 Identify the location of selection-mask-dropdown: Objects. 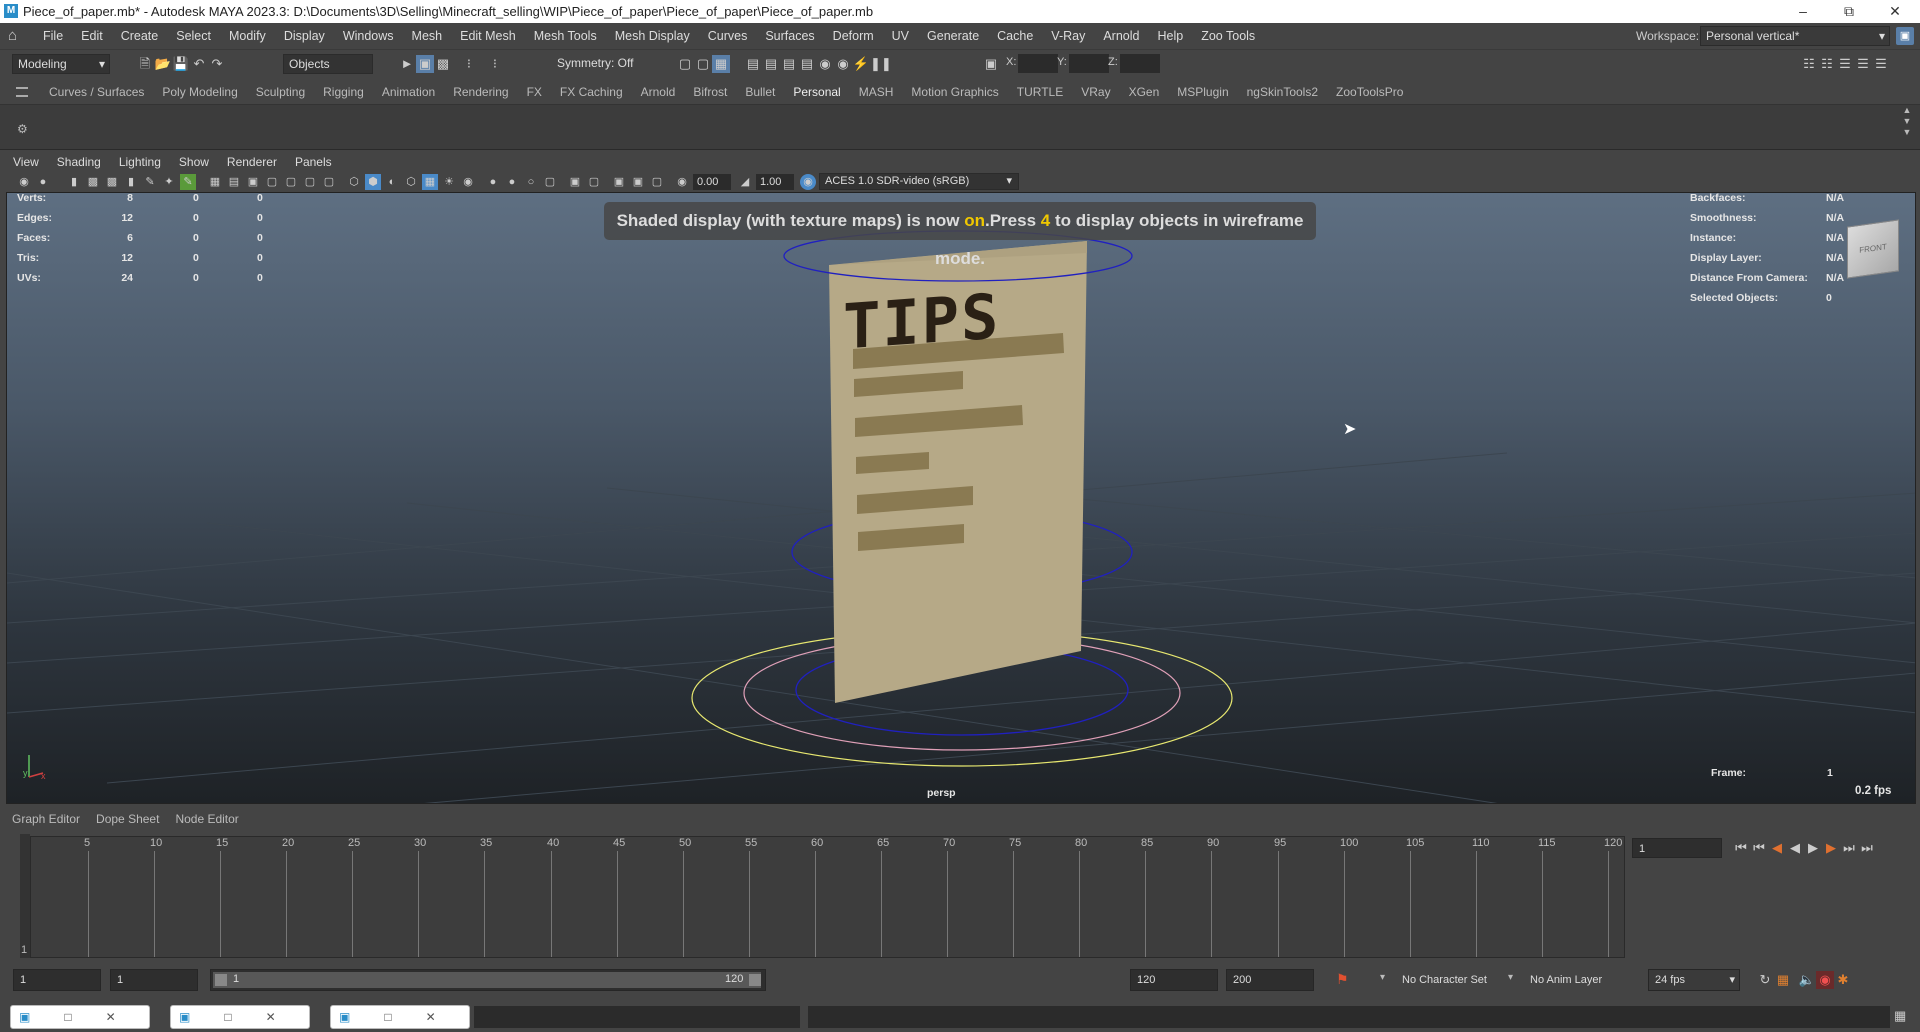
(328, 64).